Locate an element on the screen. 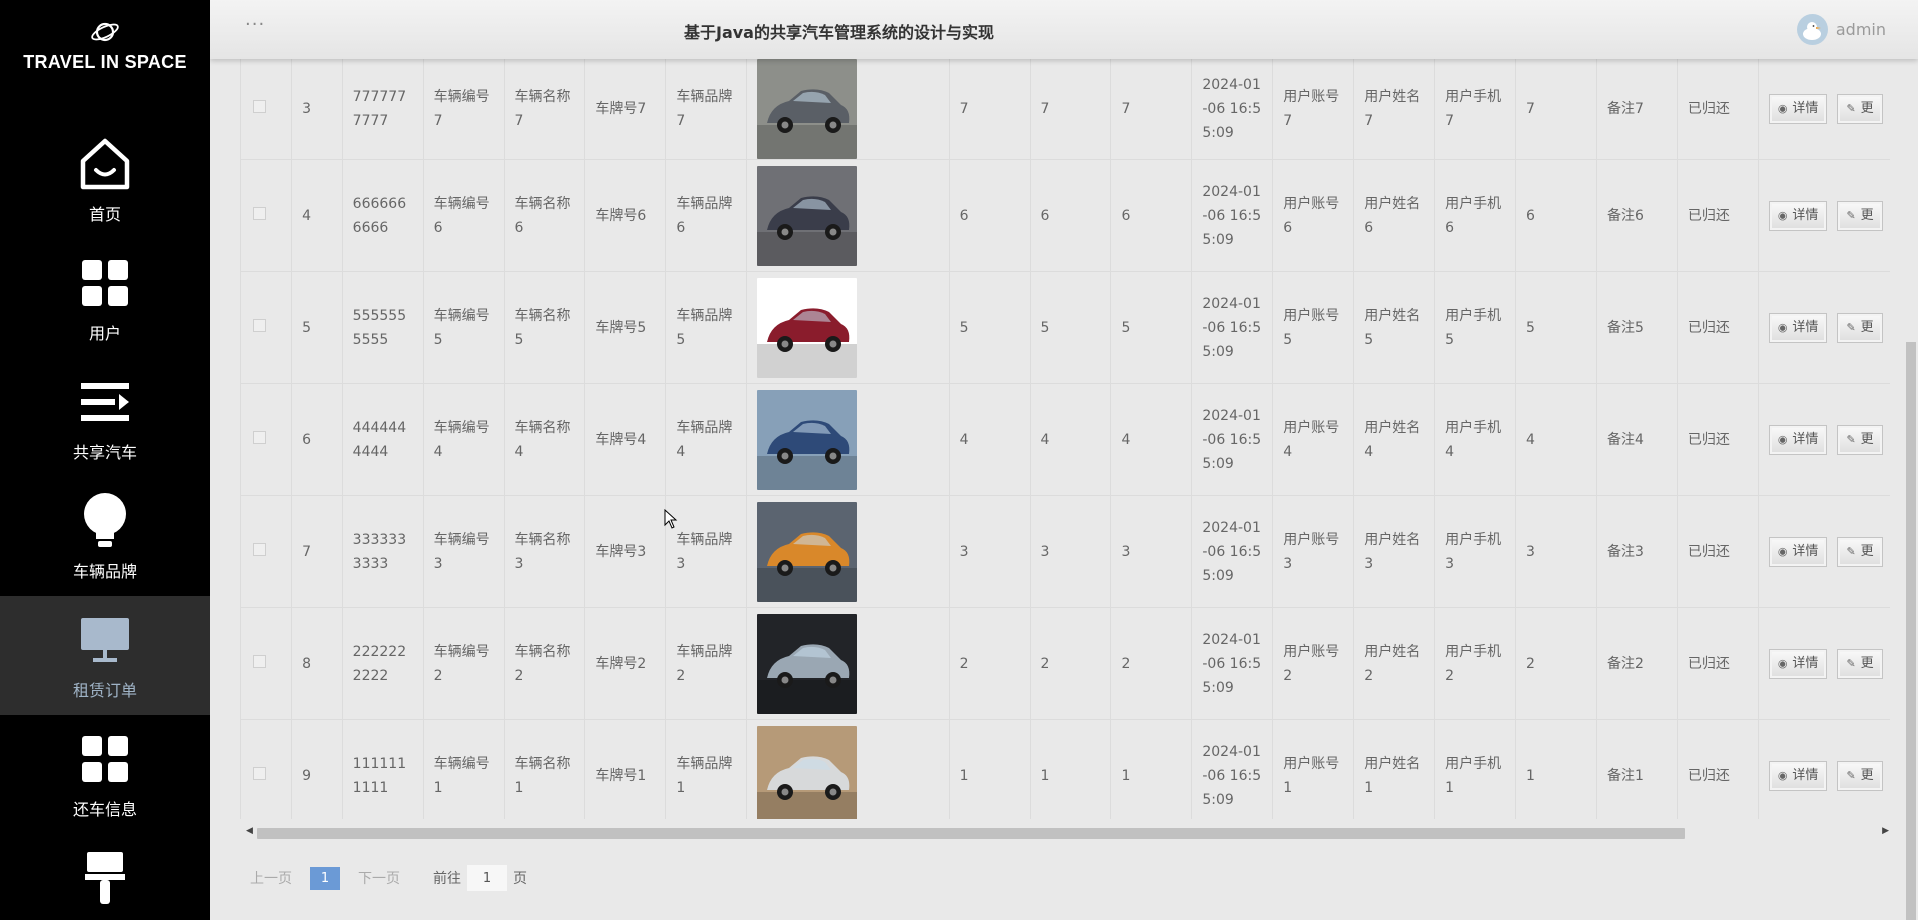  car-photo is located at coordinates (847, 215).